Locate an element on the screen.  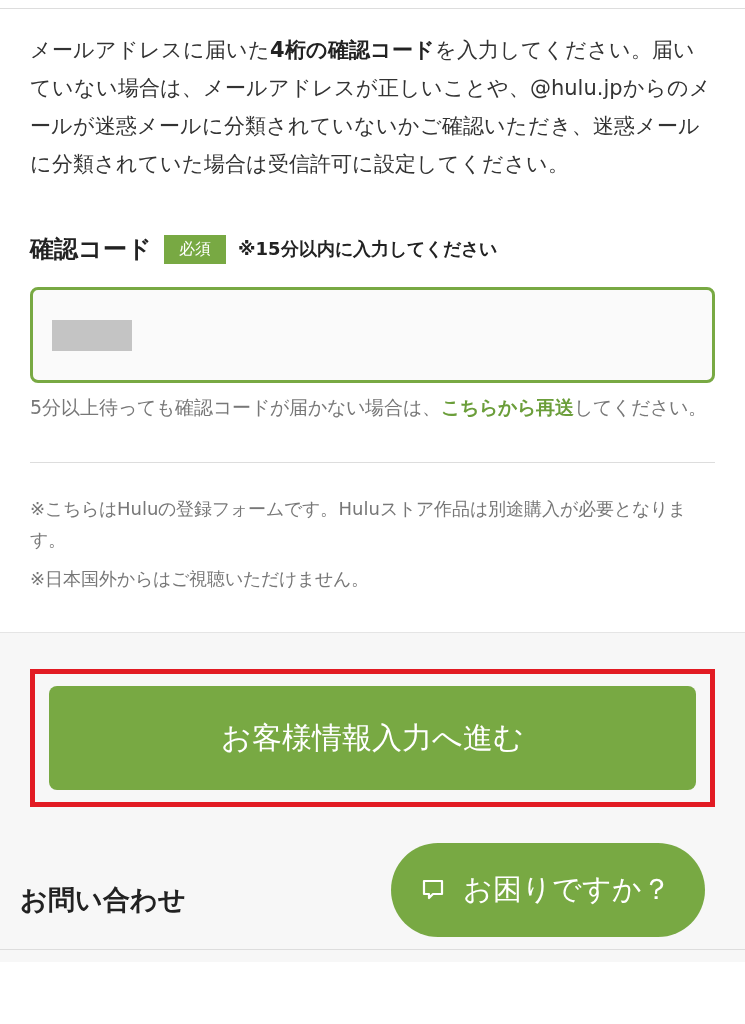
help-button: お困りですか？ is located at coordinates (548, 890).